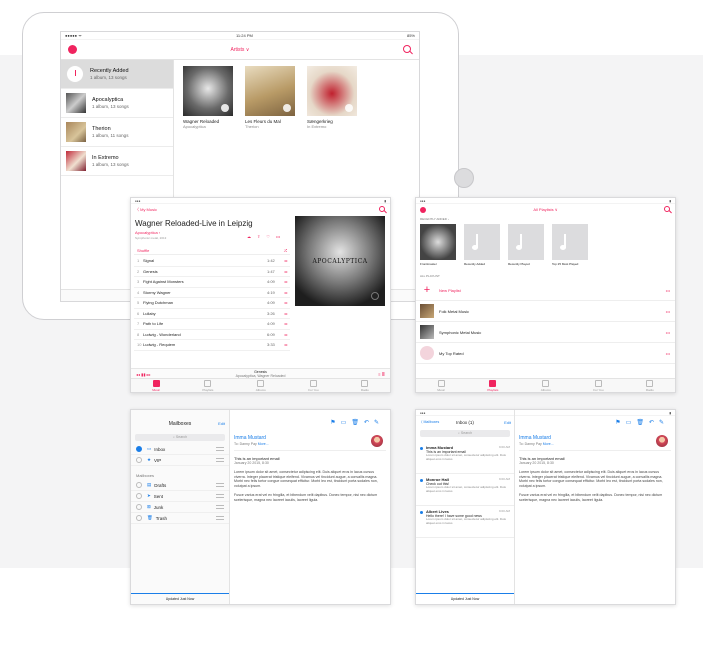 Image resolution: width=703 pixels, height=648 pixels. Describe the element at coordinates (117, 74) in the screenshot. I see `artist-row: Recently Added 1 album, 13 songs` at that location.